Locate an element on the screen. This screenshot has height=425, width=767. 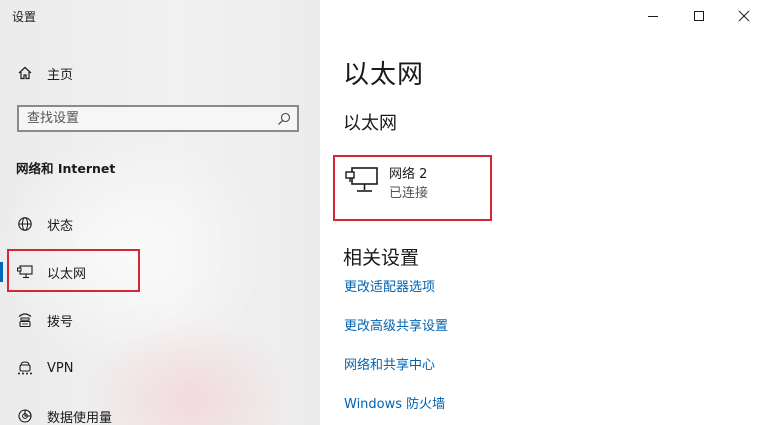
change-advanced-sharing-link: 更改高级共享设置 is located at coordinates (396, 324).